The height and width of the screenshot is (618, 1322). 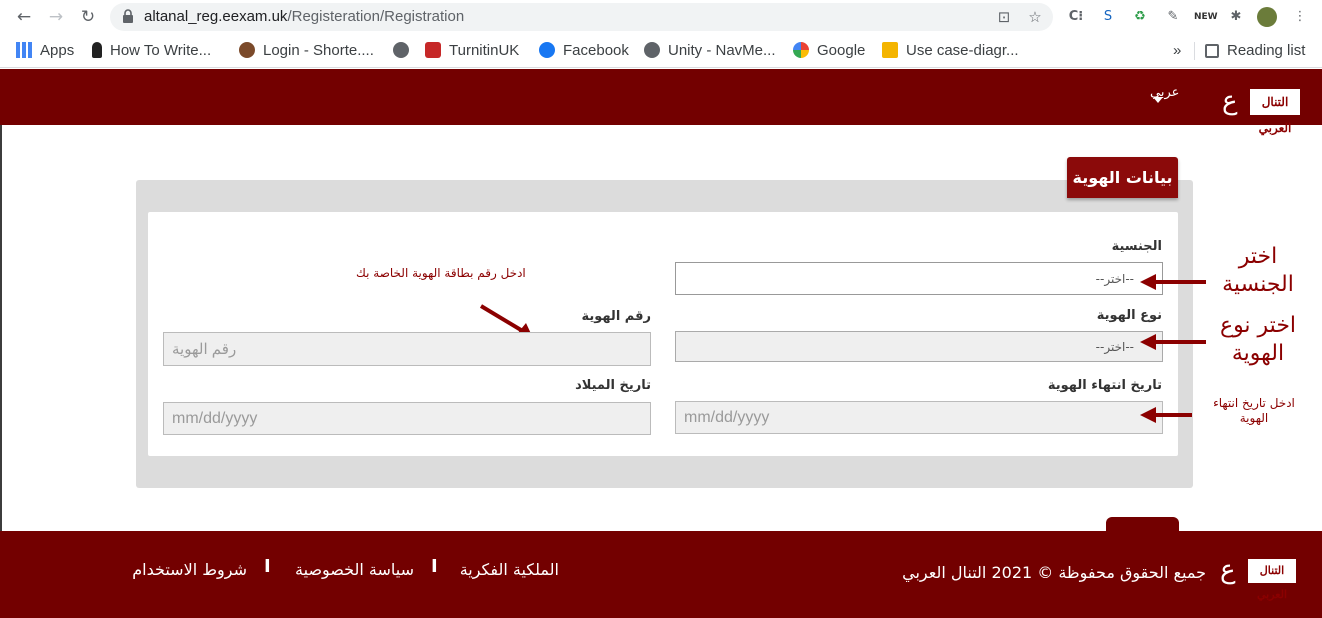 What do you see at coordinates (57, 50) in the screenshot?
I see `bookmark-label: Apps` at bounding box center [57, 50].